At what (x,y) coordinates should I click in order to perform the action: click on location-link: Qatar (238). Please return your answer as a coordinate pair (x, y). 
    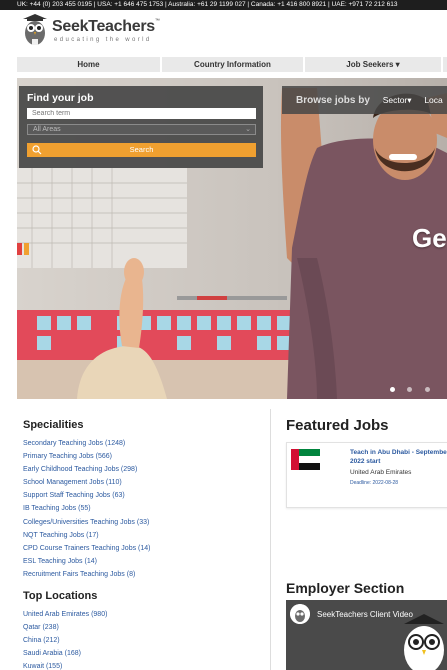
    Looking at the image, I should click on (143, 627).